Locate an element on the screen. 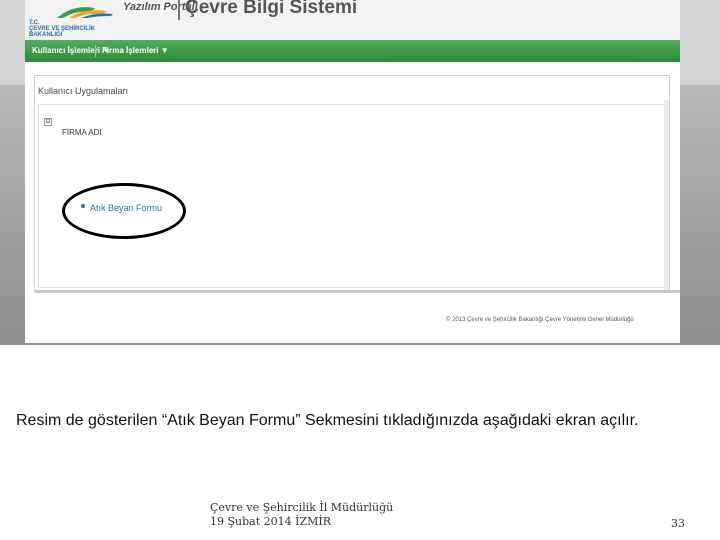  header-divider is located at coordinates (179, 10).